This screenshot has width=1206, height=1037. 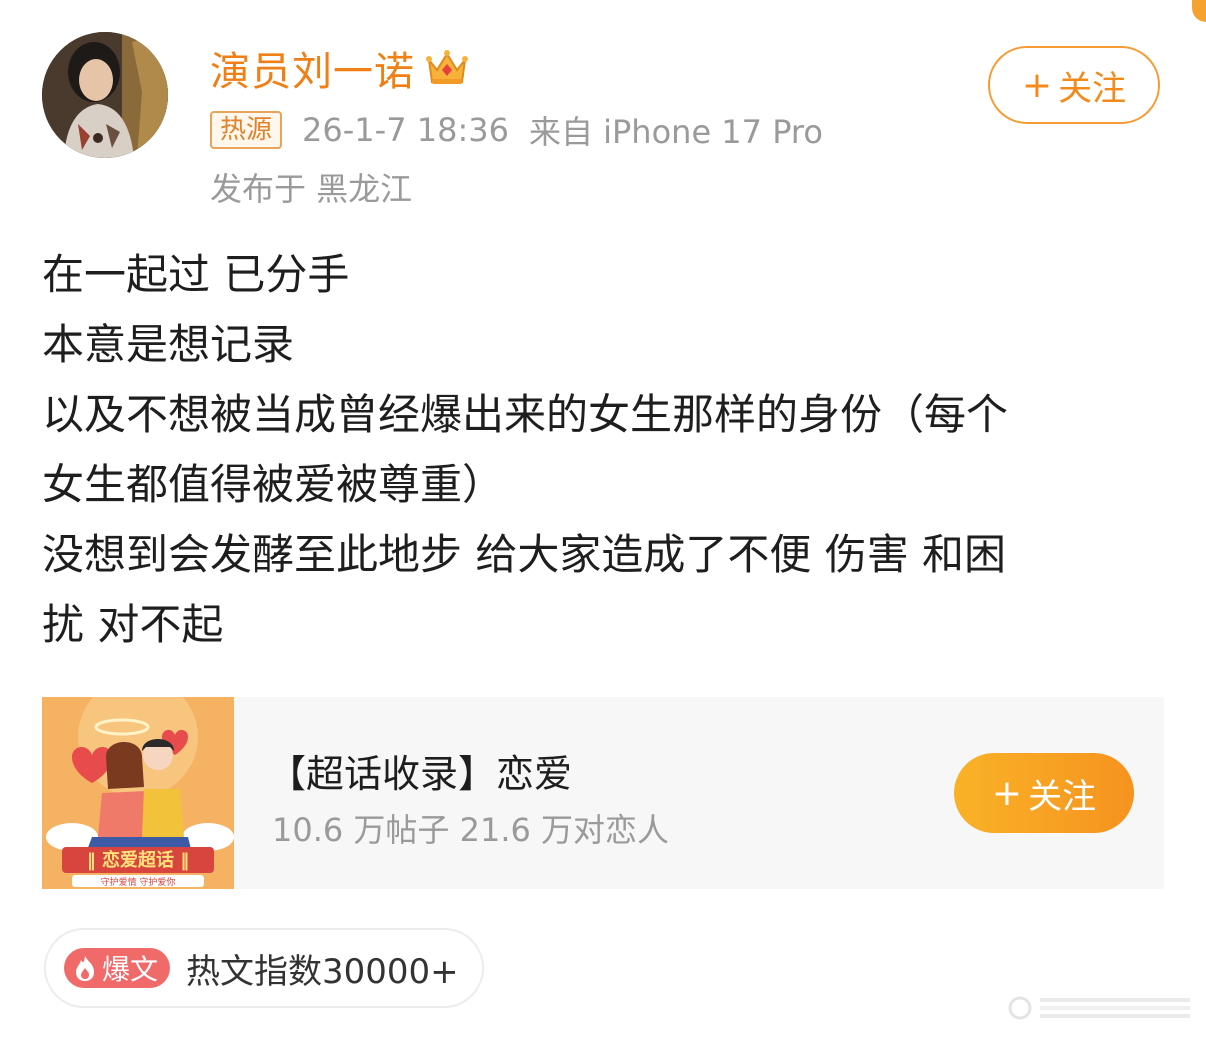 I want to click on author-name: 演员刘一诺, so click(x=312, y=68).